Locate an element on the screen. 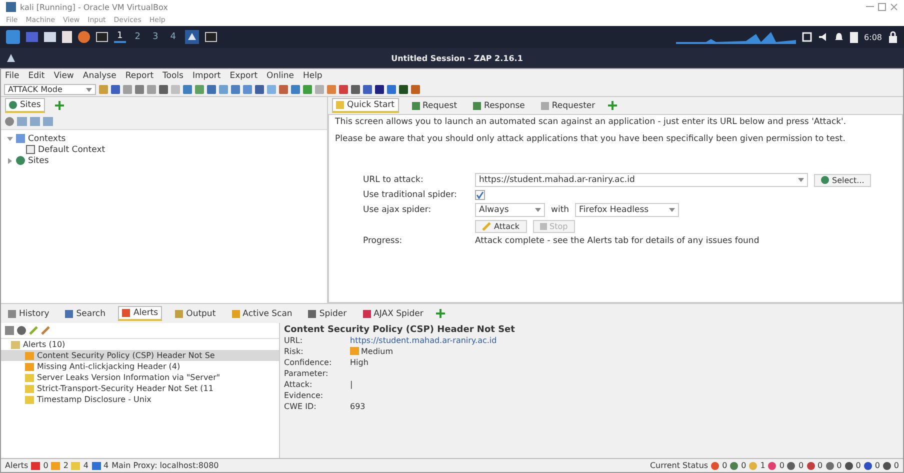 This screenshot has height=473, width=904. menu-item: Export is located at coordinates (244, 76).